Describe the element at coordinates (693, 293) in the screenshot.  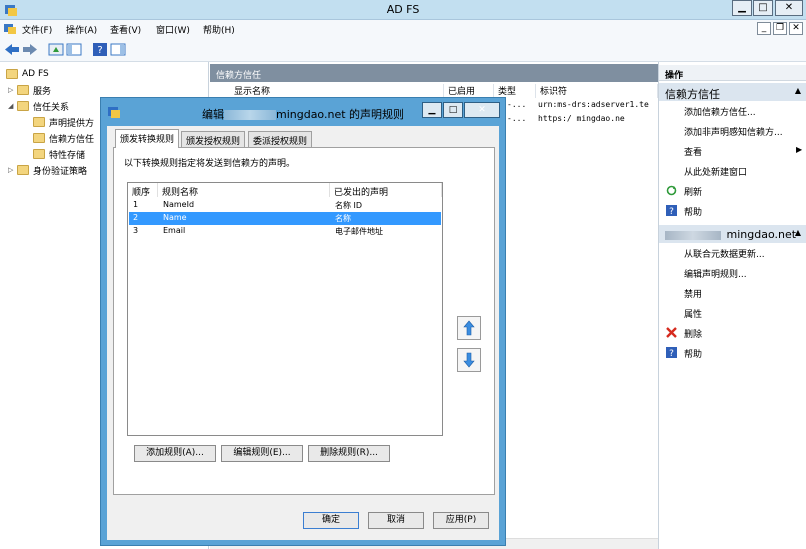
I see `action-item: 禁用` at that location.